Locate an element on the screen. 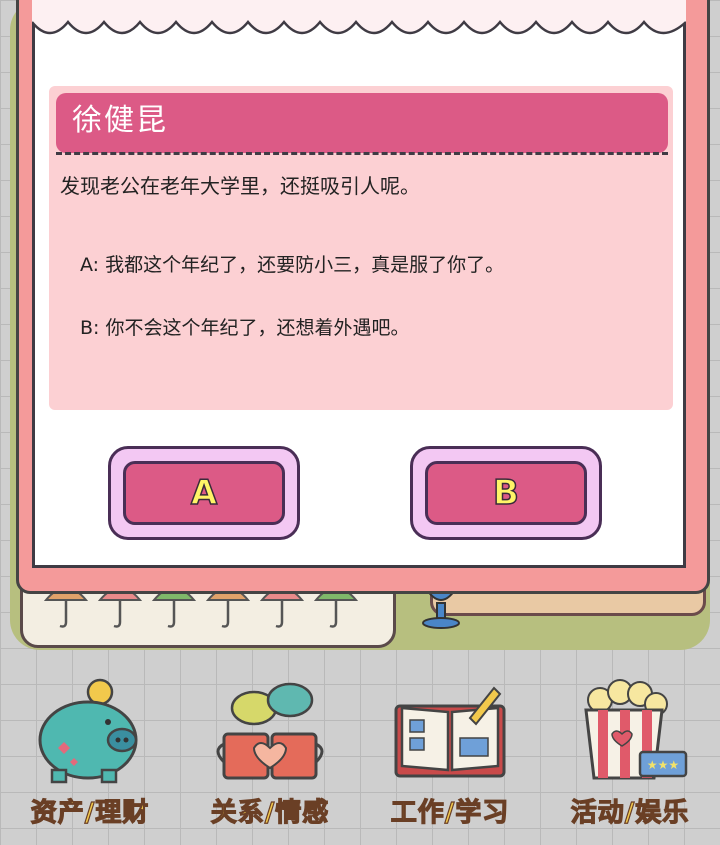 Image resolution: width=720 pixels, height=845 pixels. nav-label: 资产/理财 is located at coordinates (90, 812).